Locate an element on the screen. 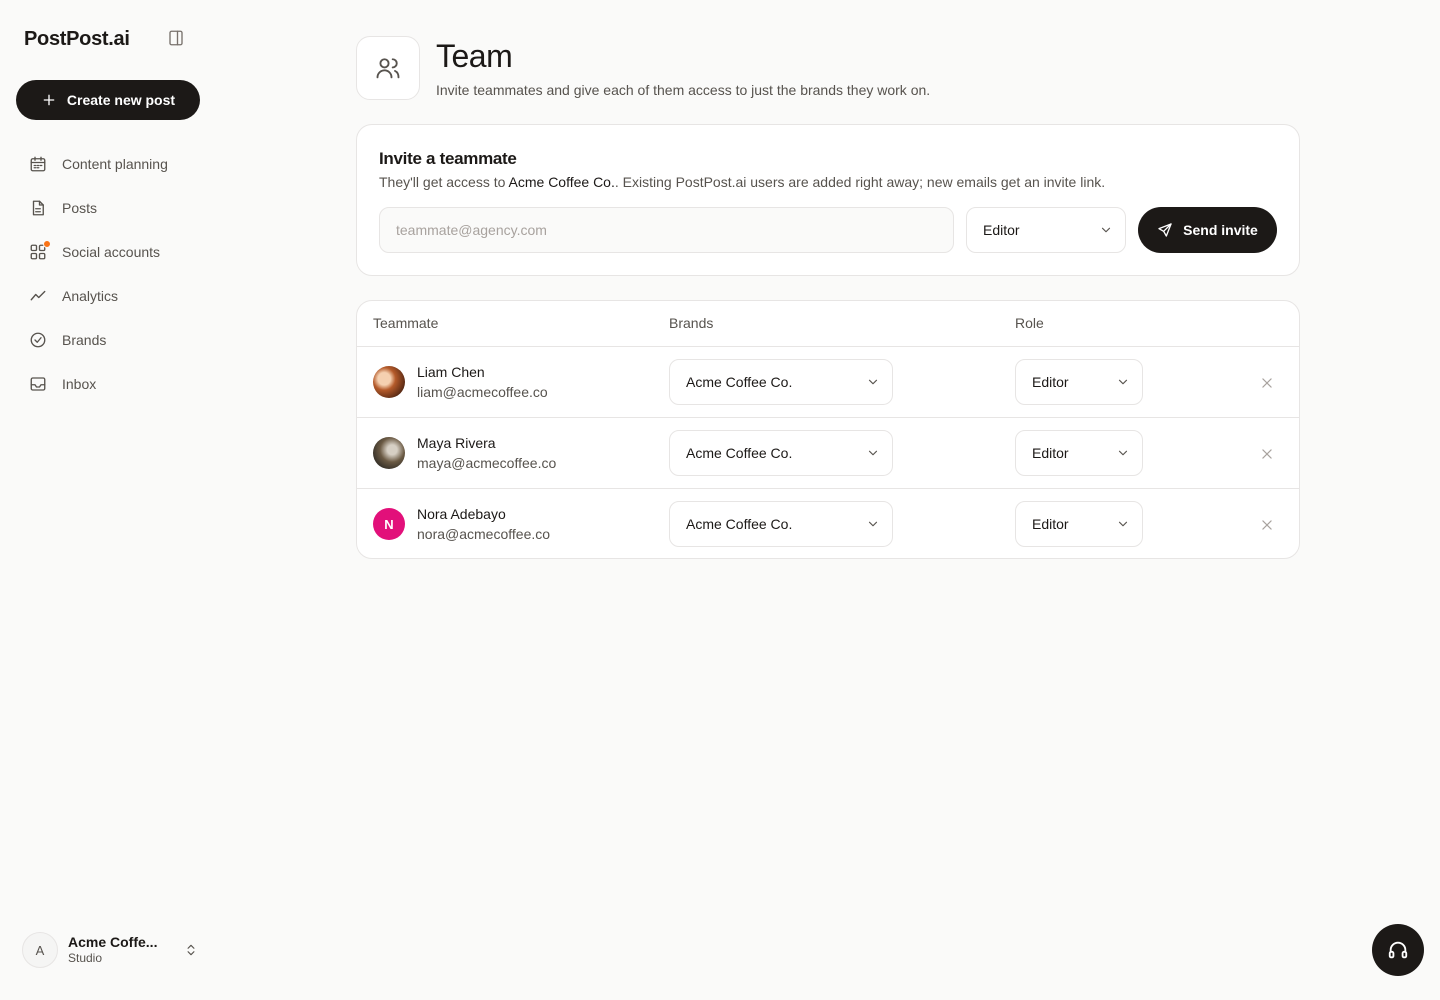 The image size is (1440, 1000). calendar-icon is located at coordinates (38, 164).